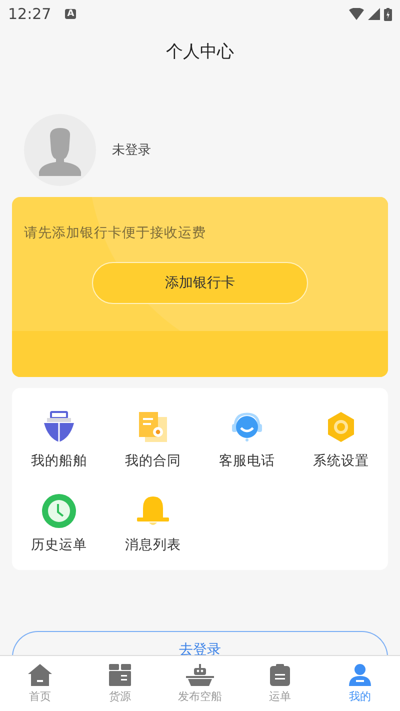 This screenshot has width=400, height=711. I want to click on hexagon-nut-icon, so click(341, 427).